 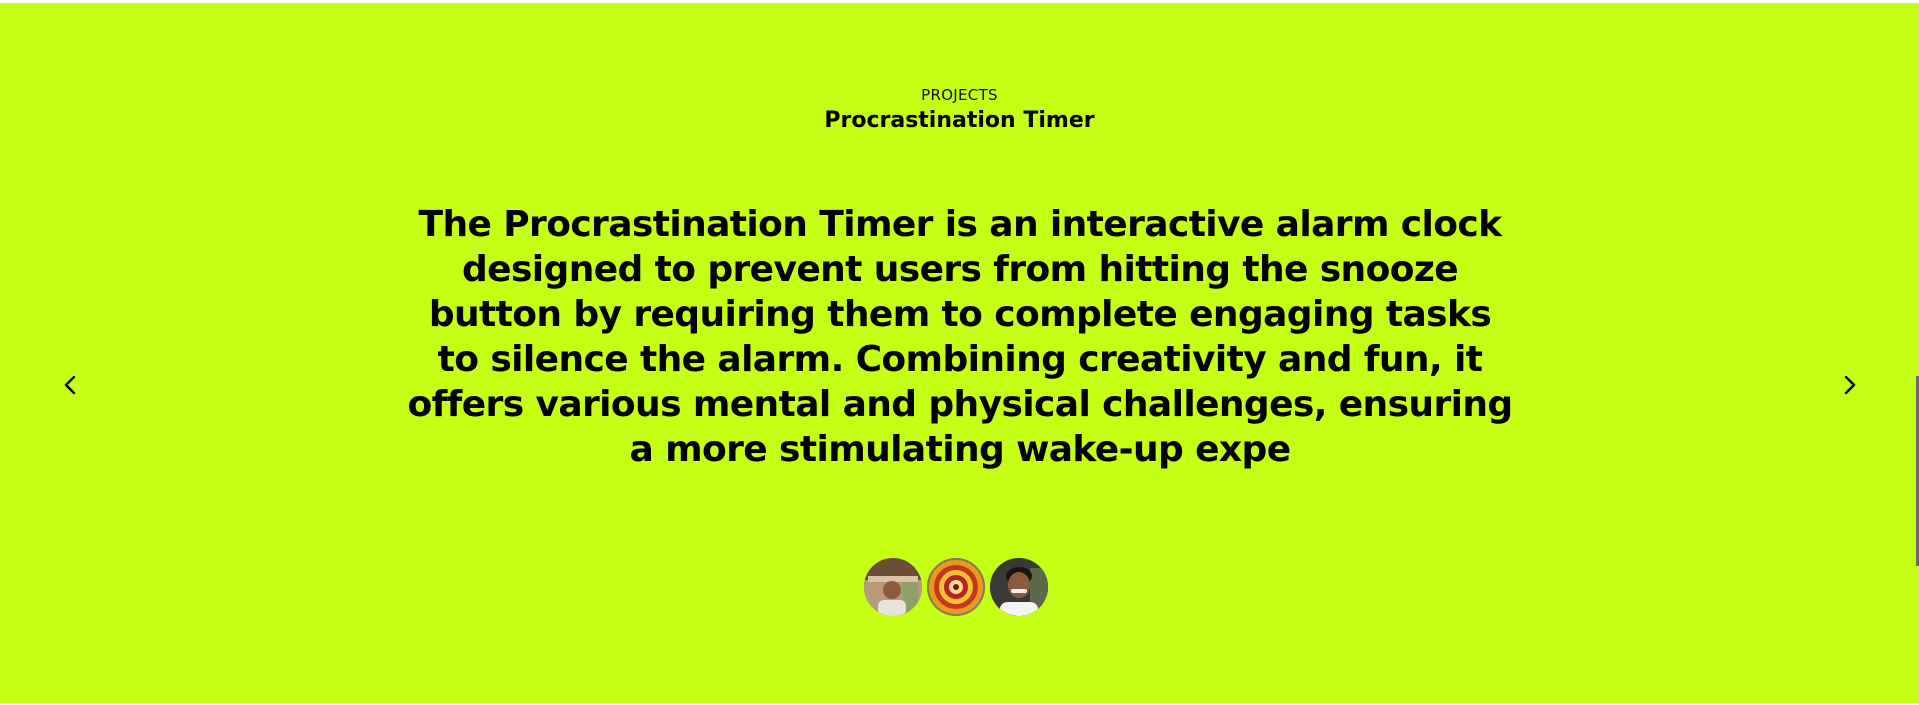 I want to click on flower-rangoli-avatar, so click(x=956, y=587).